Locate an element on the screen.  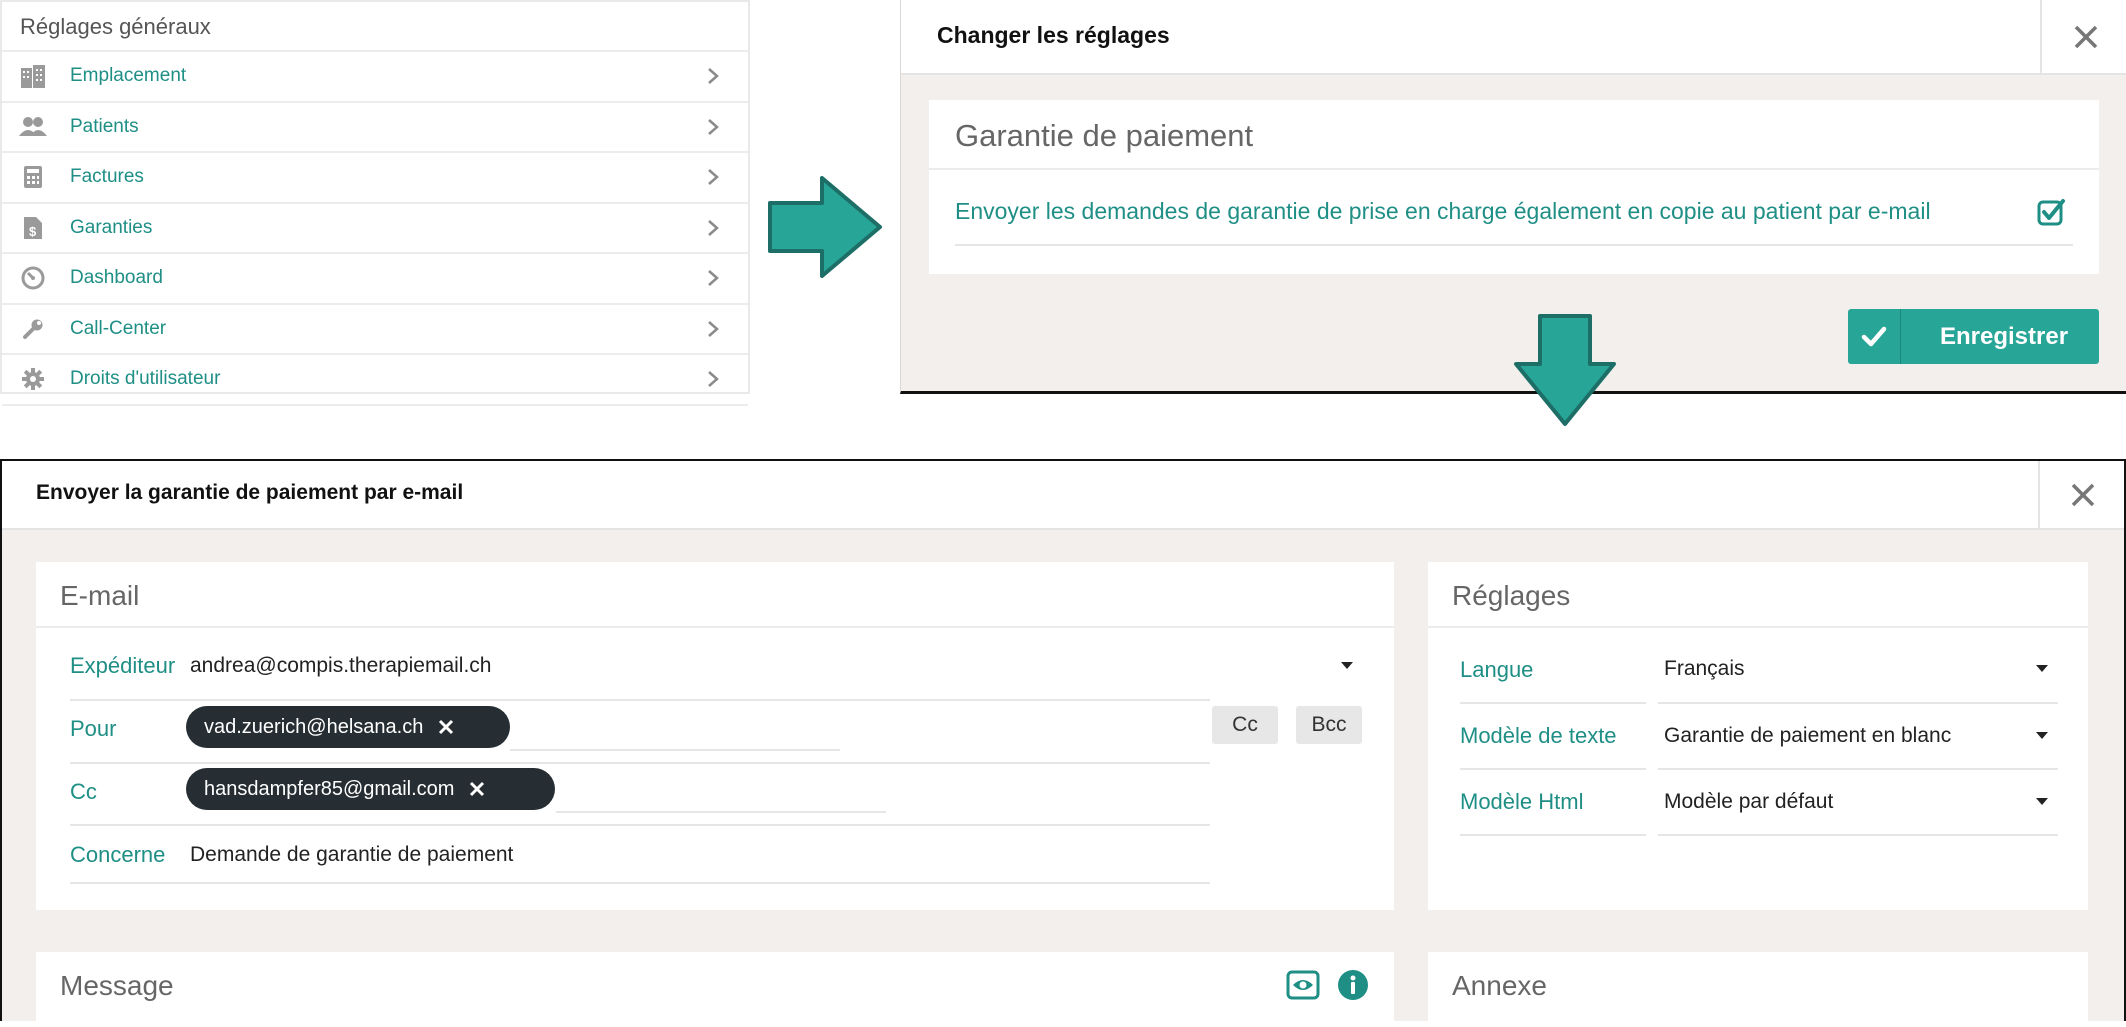
sidebar-item-emplacement: Emplacement is located at coordinates (375, 77).